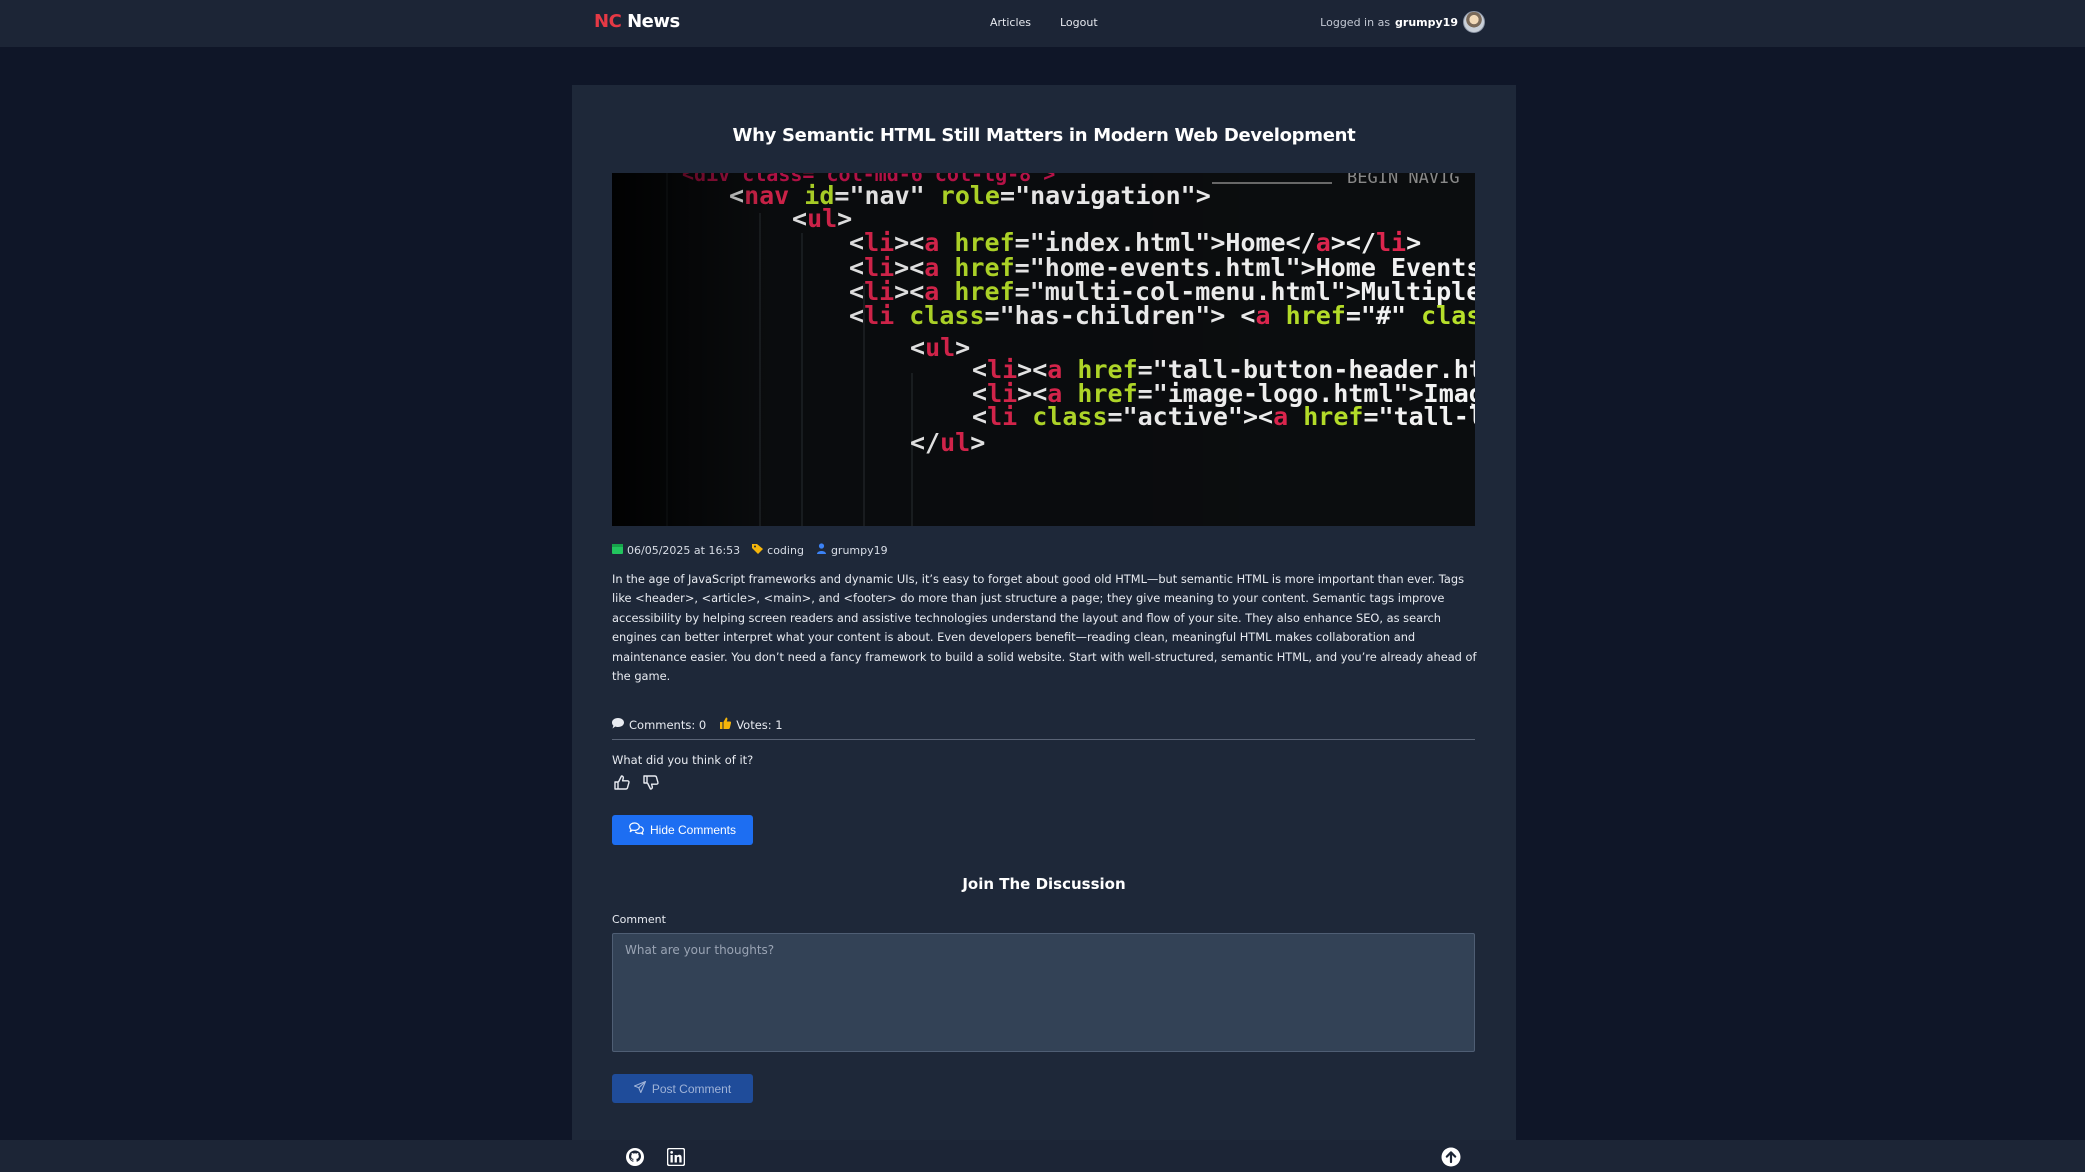 Image resolution: width=2085 pixels, height=1172 pixels. I want to click on article-date: 06/05/2025 at 16:53, so click(676, 550).